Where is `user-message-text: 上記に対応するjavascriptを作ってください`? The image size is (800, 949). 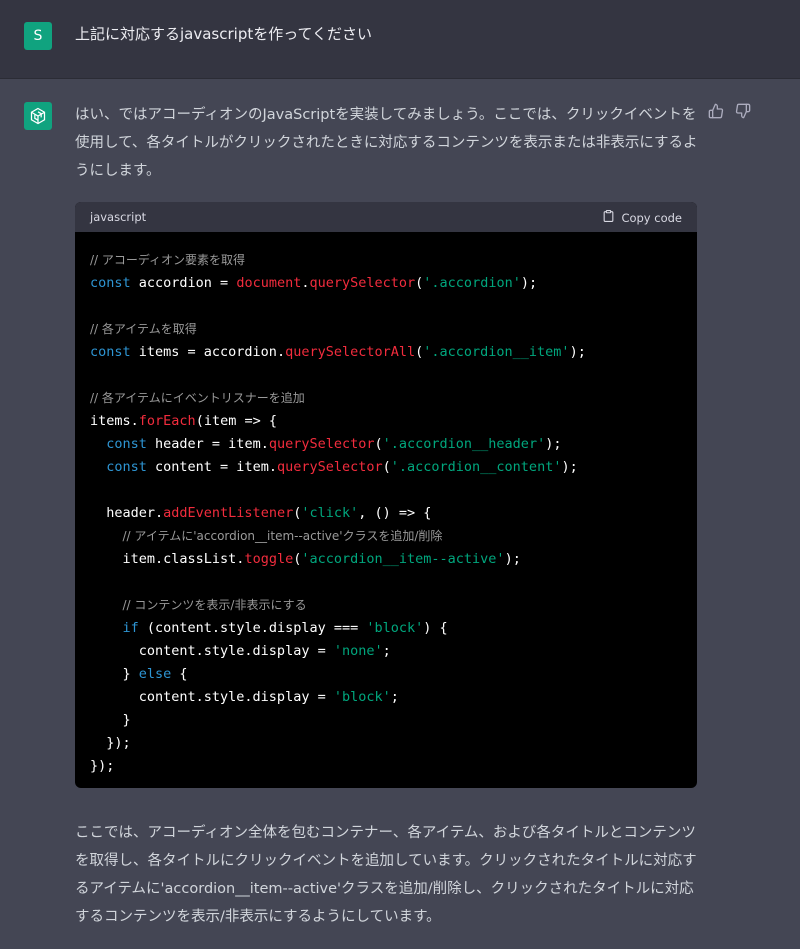 user-message-text: 上記に対応するjavascriptを作ってください is located at coordinates (224, 34).